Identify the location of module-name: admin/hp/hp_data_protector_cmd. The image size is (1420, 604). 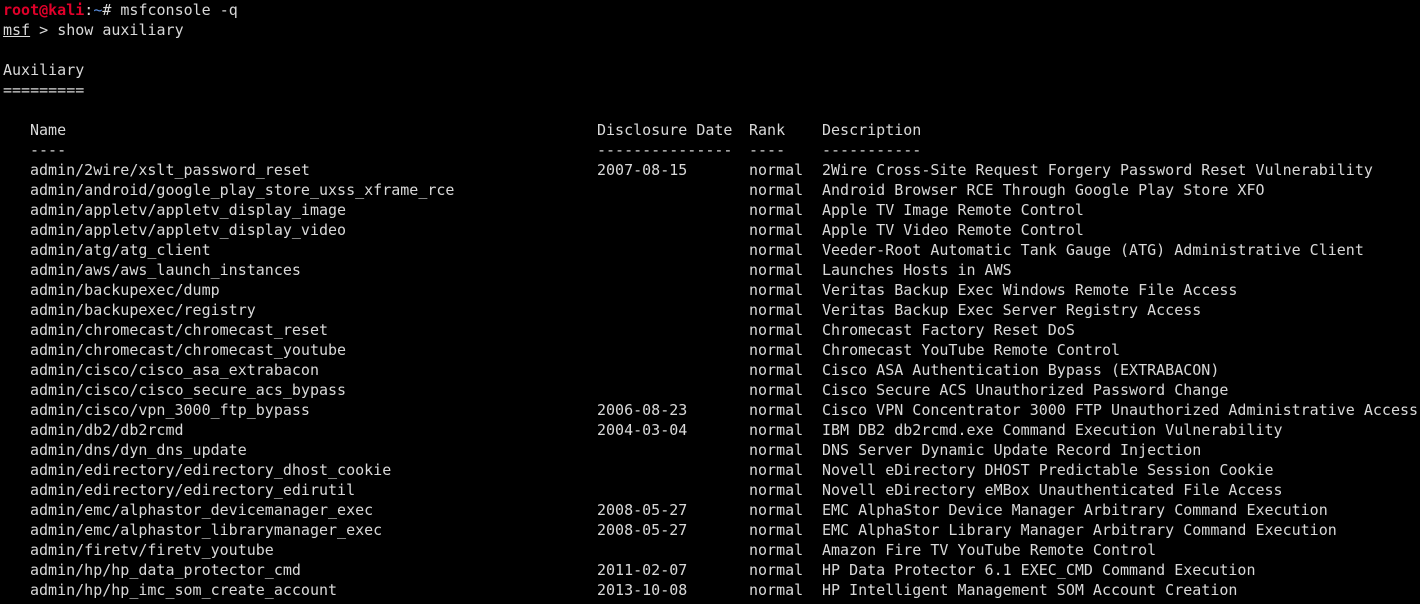
(165, 570).